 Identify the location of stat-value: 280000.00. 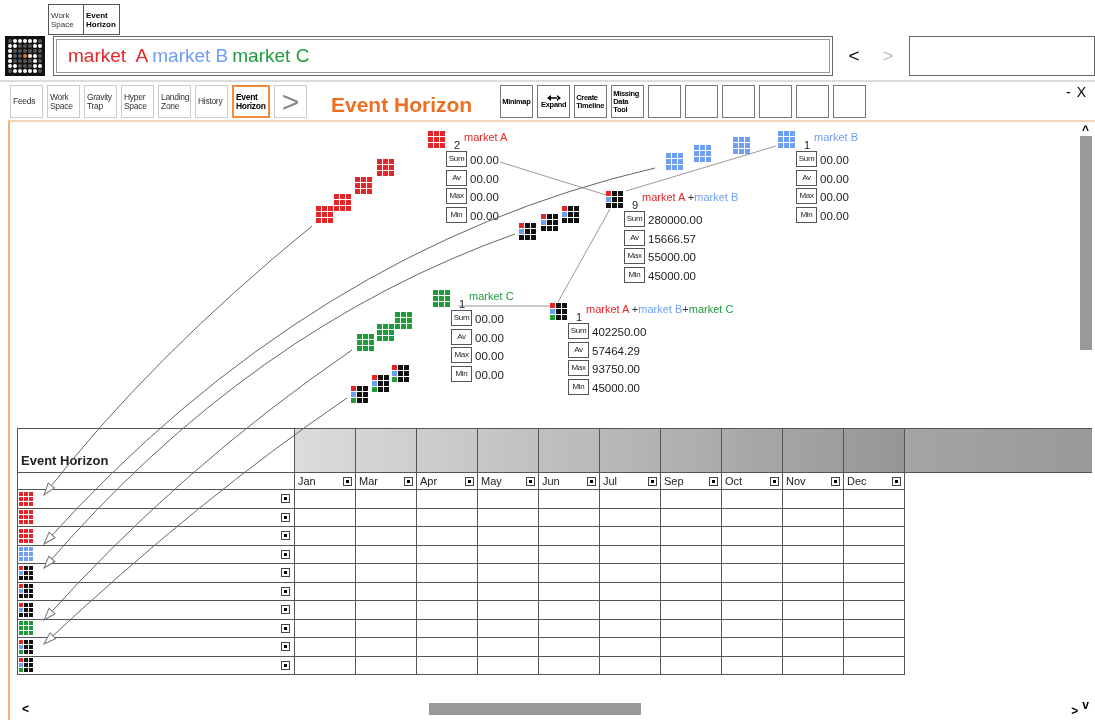
(675, 220).